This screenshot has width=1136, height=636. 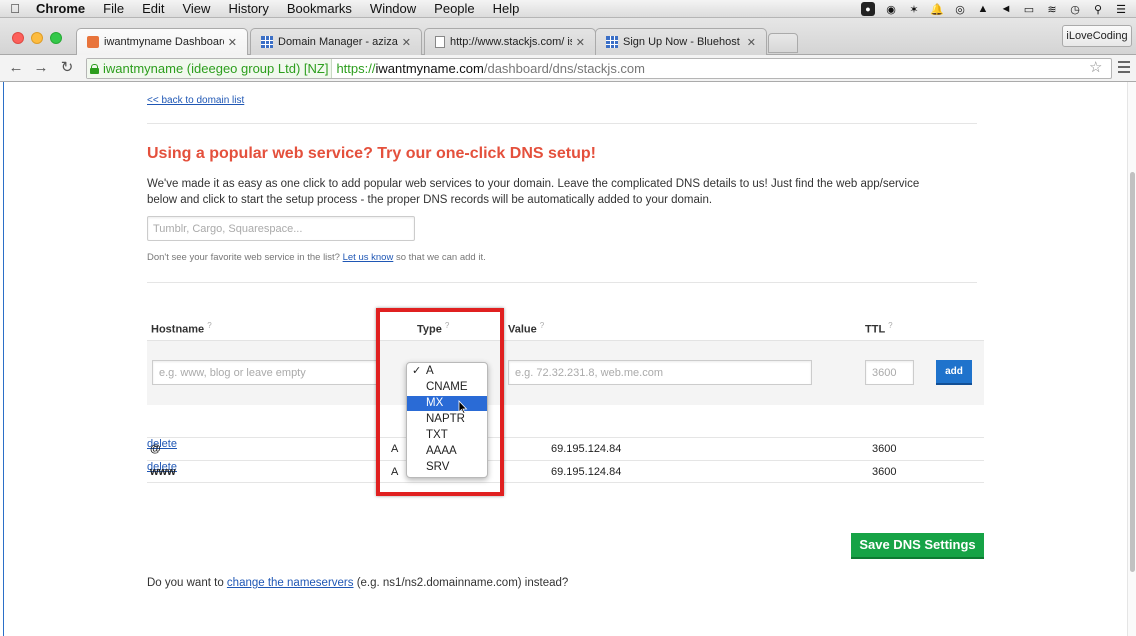 I want to click on record-type-dropdown: ✓ A CNAME MX NAPTR TXT AAAA SRV, so click(x=447, y=420).